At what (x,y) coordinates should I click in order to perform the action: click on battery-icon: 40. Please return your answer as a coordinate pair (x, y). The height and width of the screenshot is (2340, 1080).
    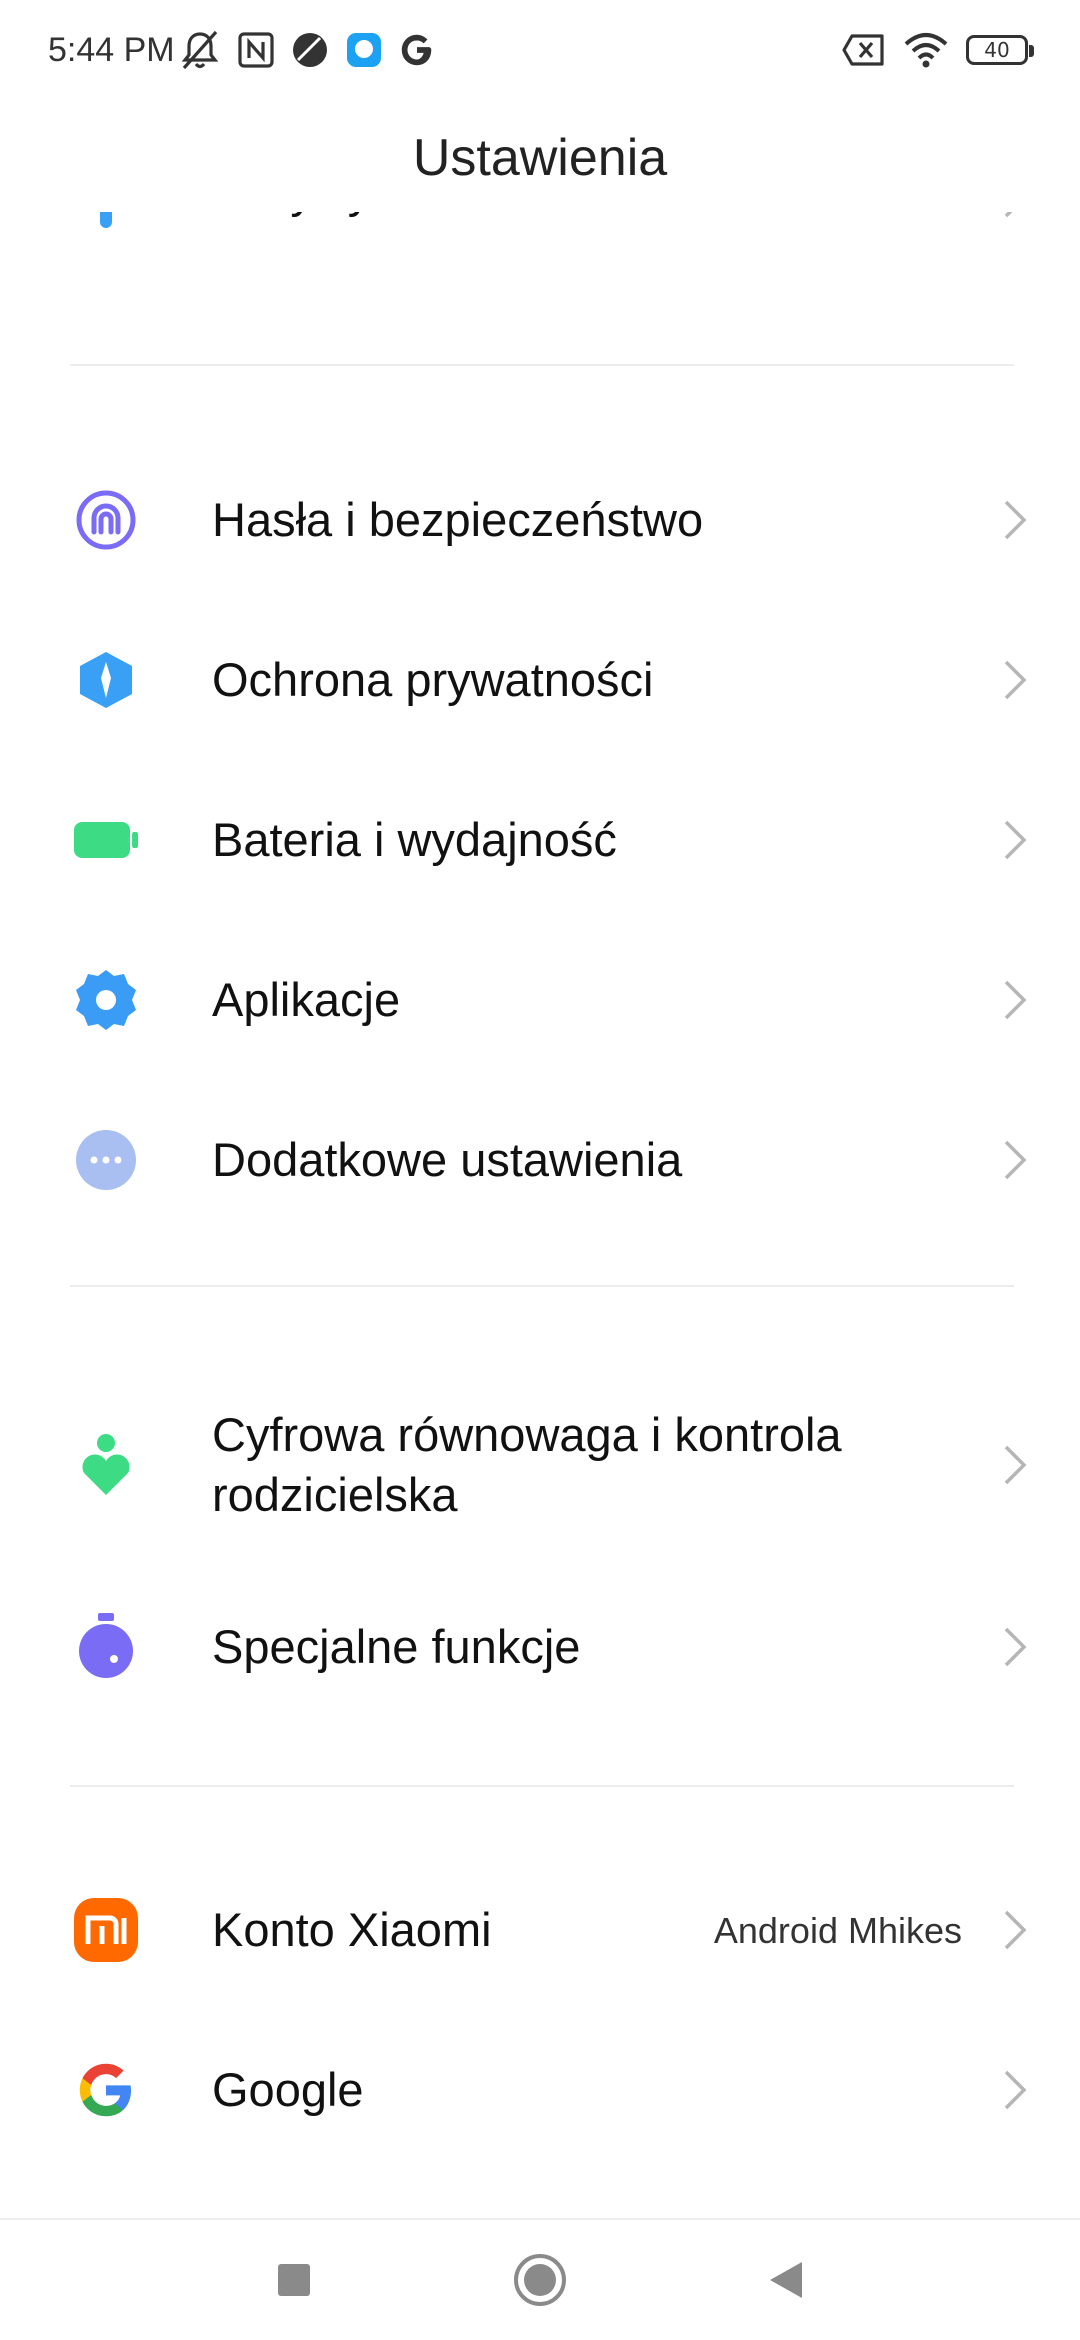
    Looking at the image, I should click on (1000, 50).